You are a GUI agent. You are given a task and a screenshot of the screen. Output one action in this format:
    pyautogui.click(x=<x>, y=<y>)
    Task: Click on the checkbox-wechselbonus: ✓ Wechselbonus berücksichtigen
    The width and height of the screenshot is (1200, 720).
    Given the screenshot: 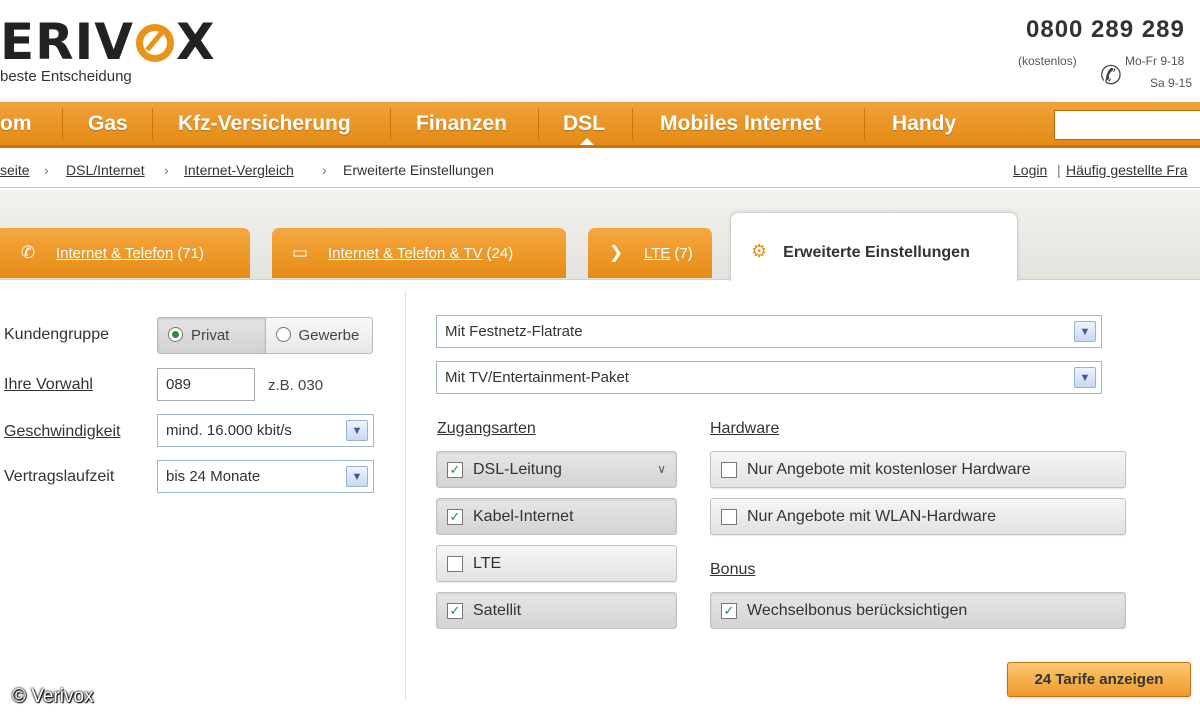 What is the action you would take?
    pyautogui.click(x=918, y=610)
    